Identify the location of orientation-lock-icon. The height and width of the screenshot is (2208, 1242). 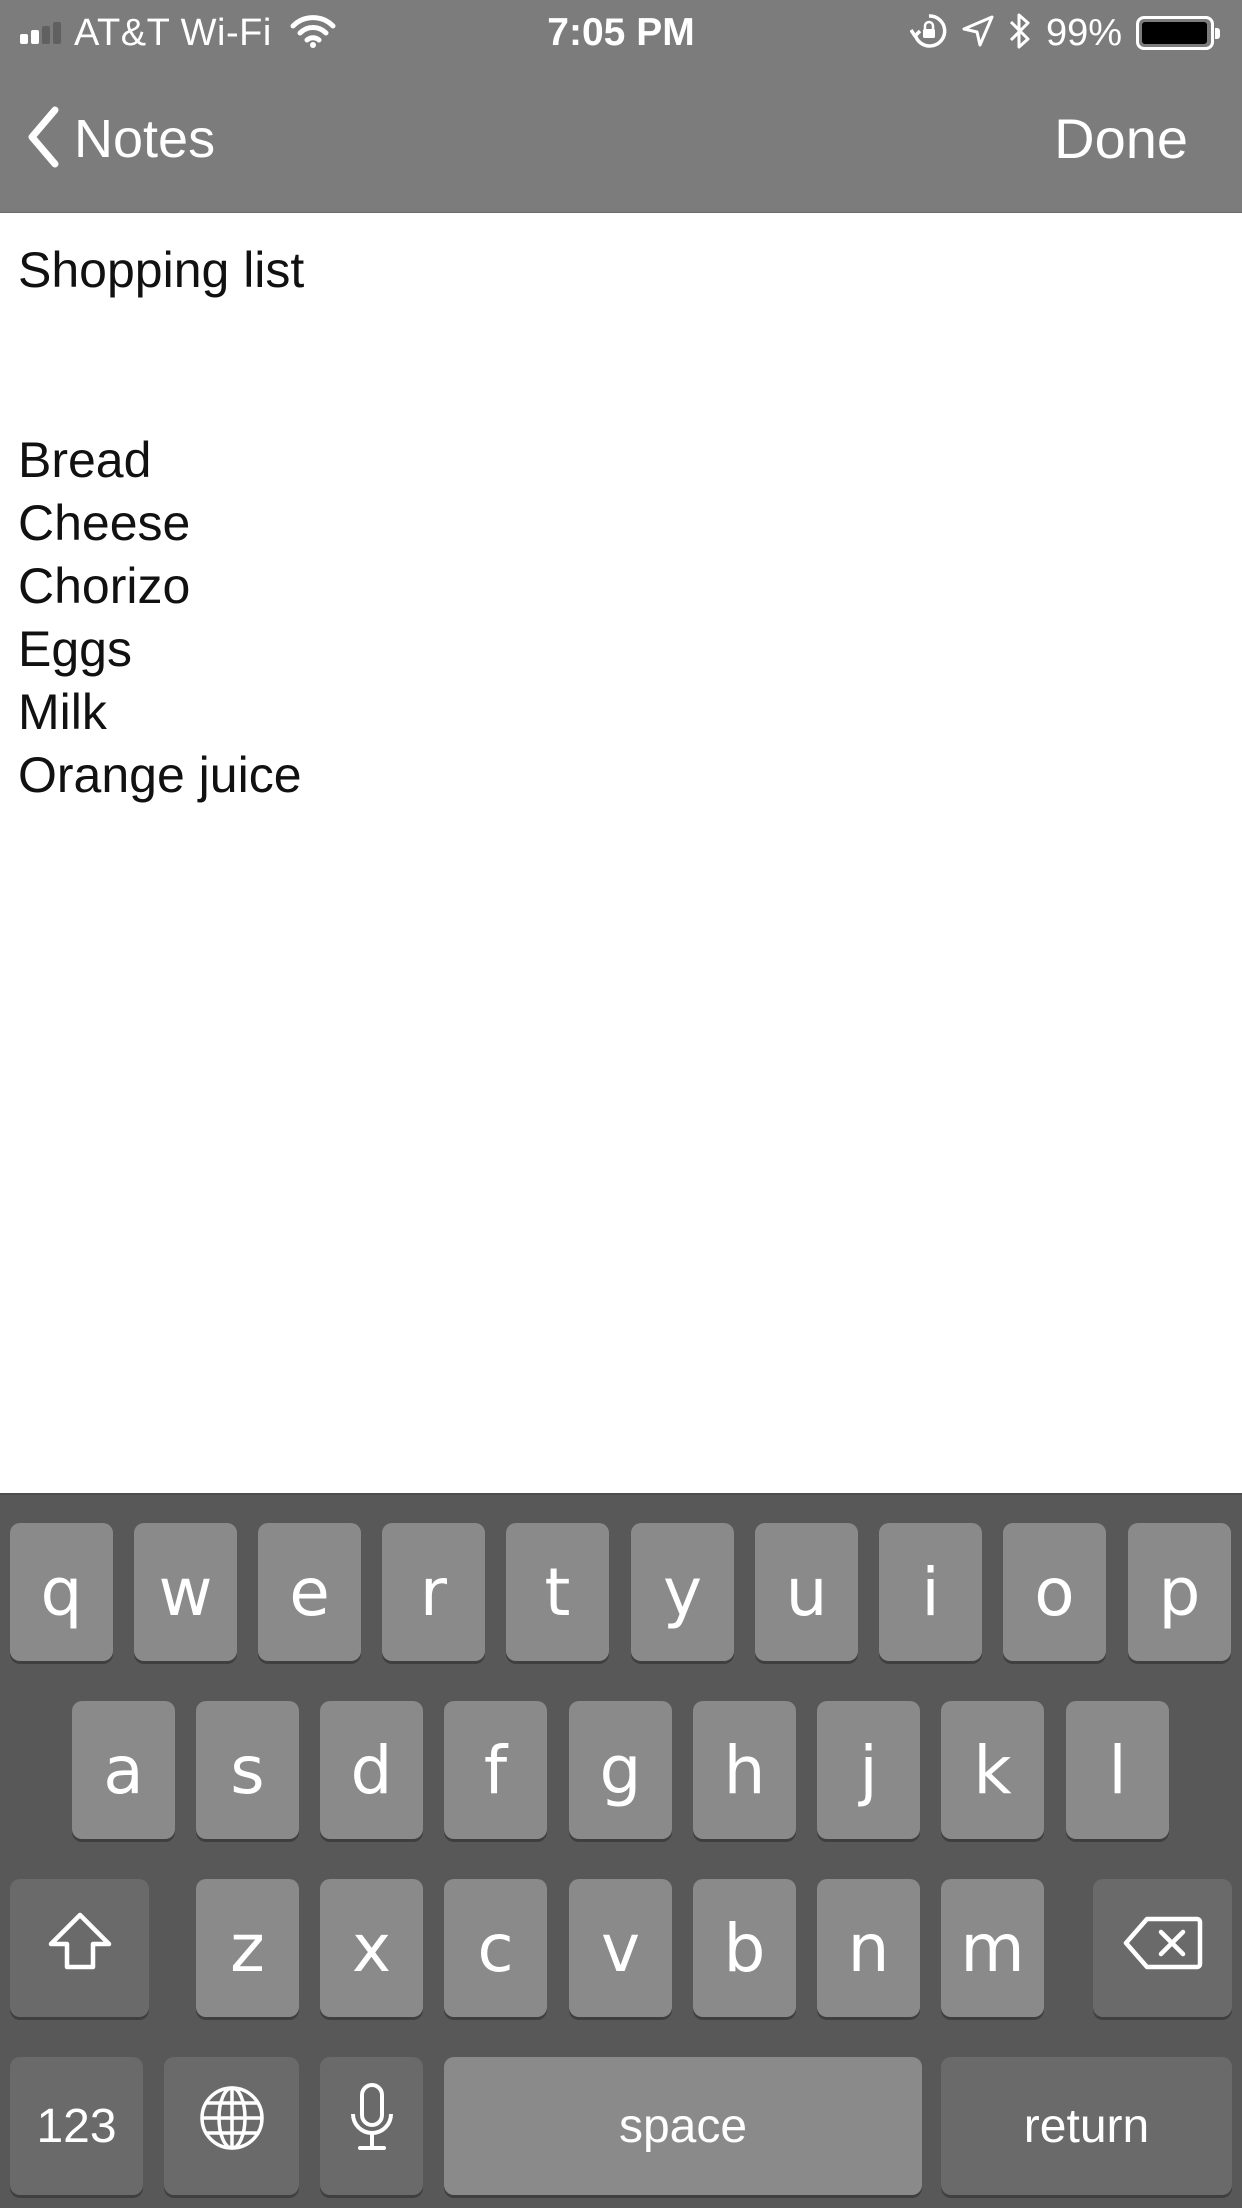
(928, 33).